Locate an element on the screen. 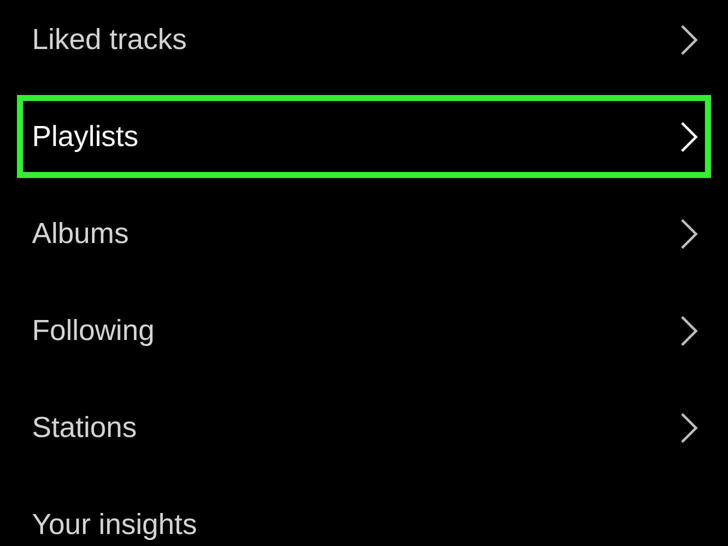 This screenshot has height=546, width=728. menu-item: Following is located at coordinates (364, 330).